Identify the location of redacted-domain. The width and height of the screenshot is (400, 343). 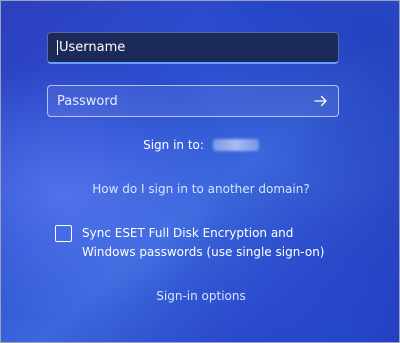
(235, 145).